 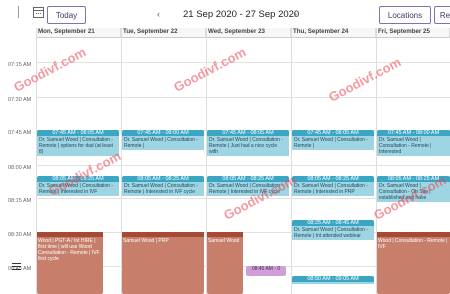 I want to click on time-label: 07:30 AM, so click(x=20, y=100).